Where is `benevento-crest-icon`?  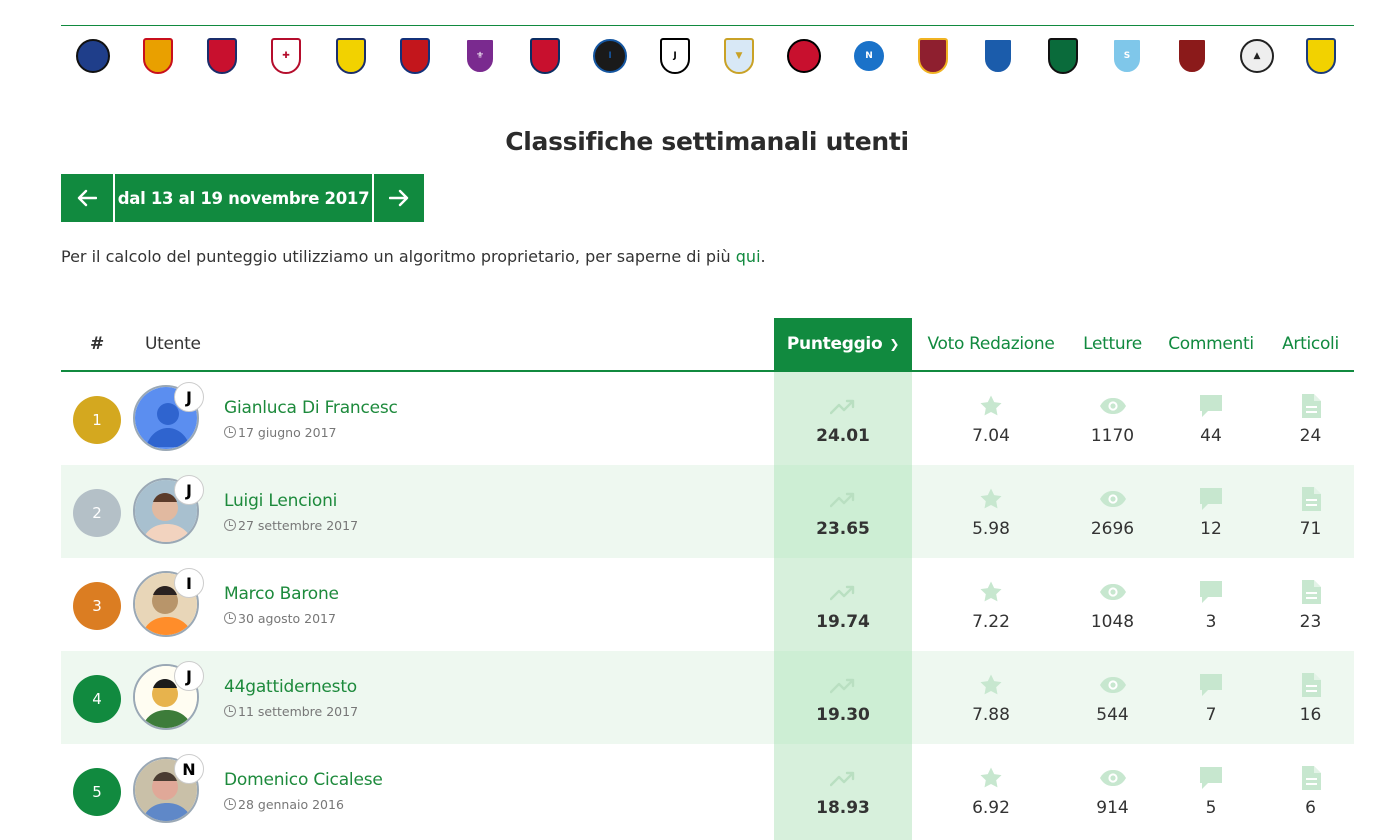
benevento-crest-icon is located at coordinates (158, 56).